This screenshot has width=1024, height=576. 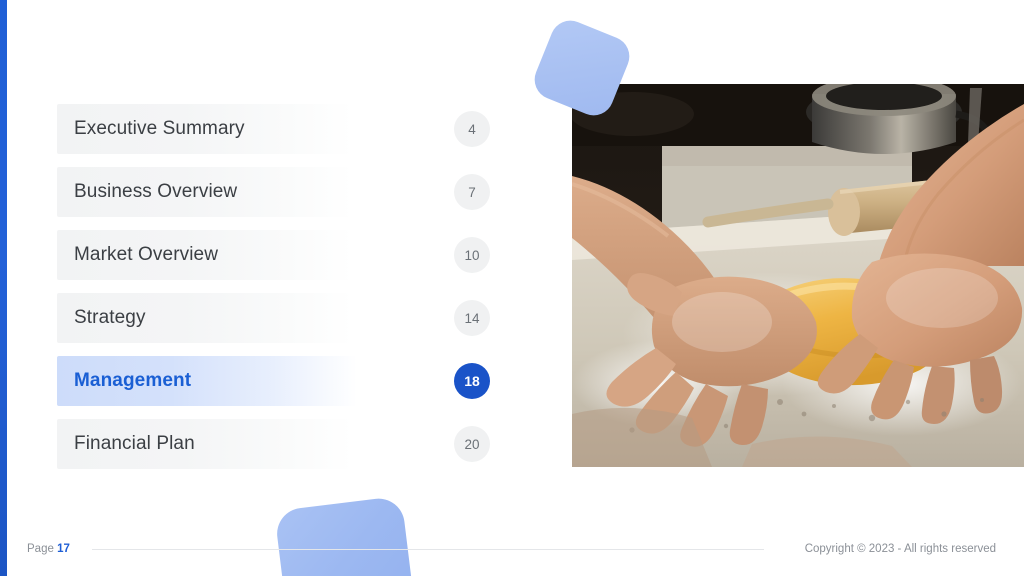 What do you see at coordinates (428, 549) in the screenshot?
I see `footer-divider` at bounding box center [428, 549].